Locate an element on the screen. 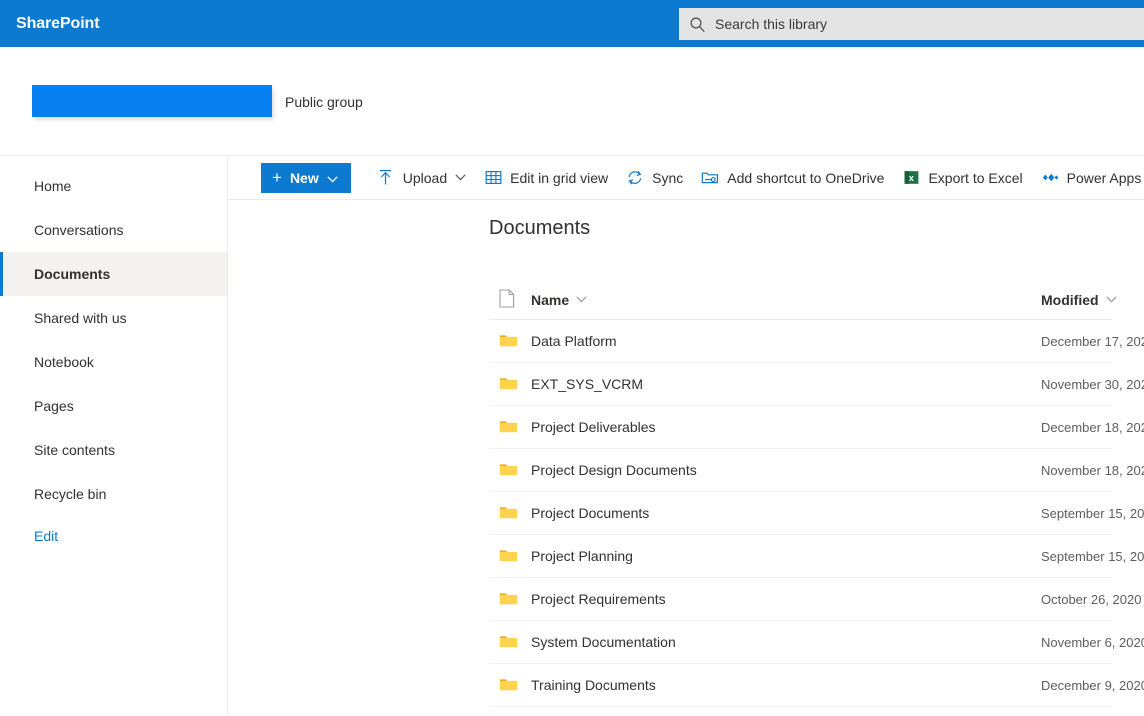 This screenshot has width=1144, height=716. column-header-name: Name is located at coordinates (786, 300).